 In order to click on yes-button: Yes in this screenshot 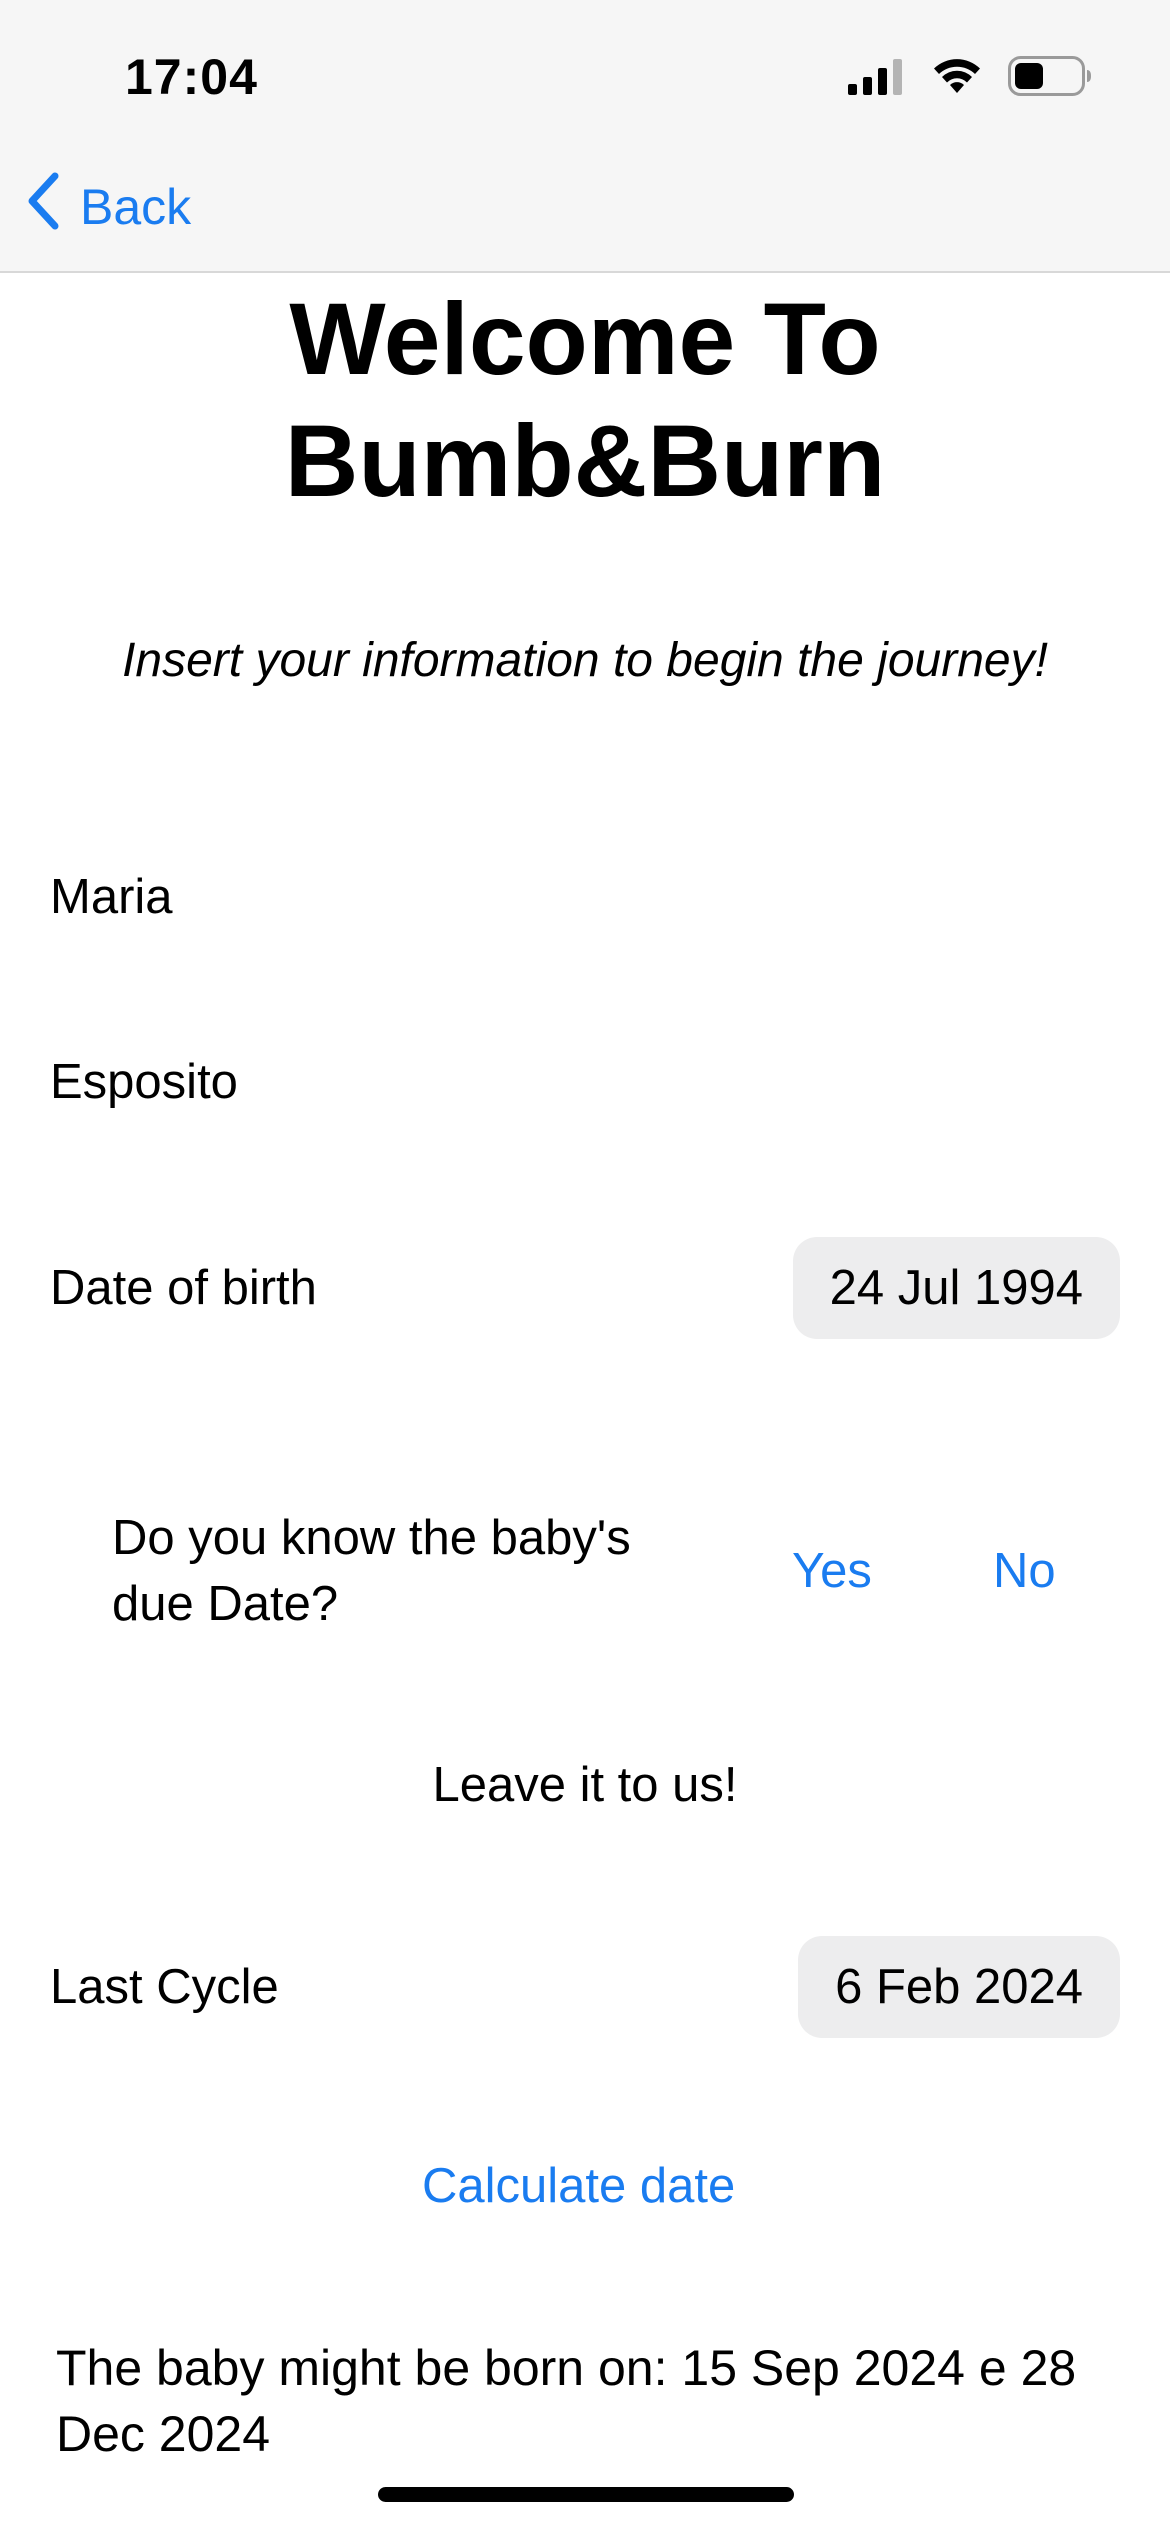, I will do `click(832, 1571)`.